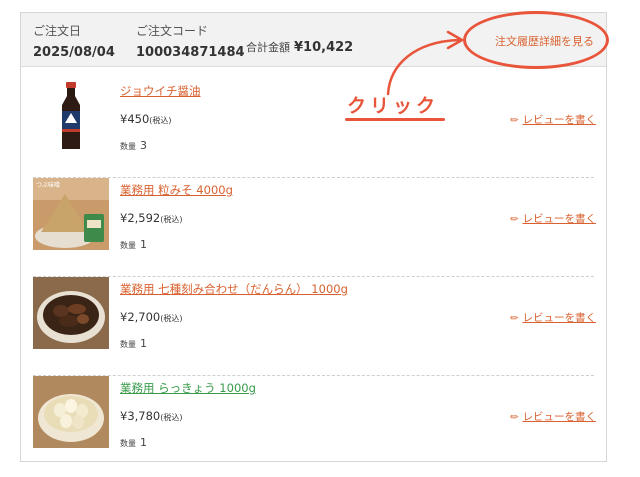 The width and height of the screenshot is (640, 477). I want to click on order-date: ご注文日 2025/08/04, so click(74, 41).